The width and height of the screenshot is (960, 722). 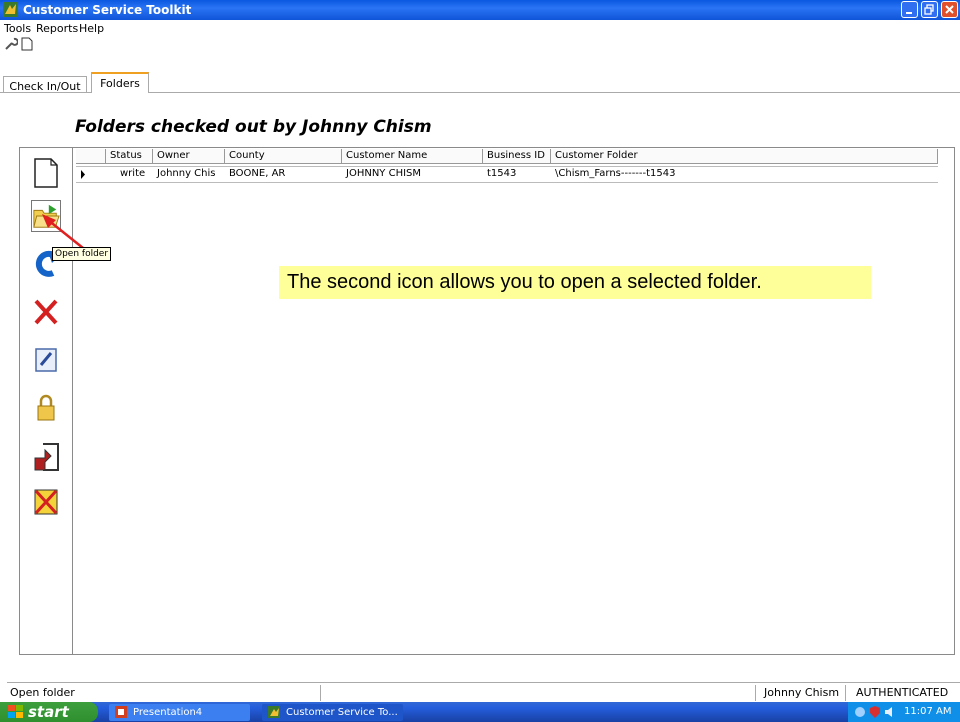 I want to click on menu-bar: Tools Reports Help, so click(x=480, y=28).